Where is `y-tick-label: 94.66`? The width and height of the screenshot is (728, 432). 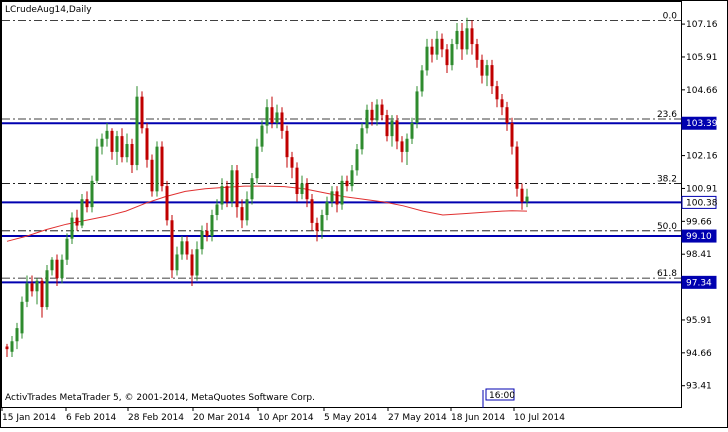 y-tick-label: 94.66 is located at coordinates (699, 354).